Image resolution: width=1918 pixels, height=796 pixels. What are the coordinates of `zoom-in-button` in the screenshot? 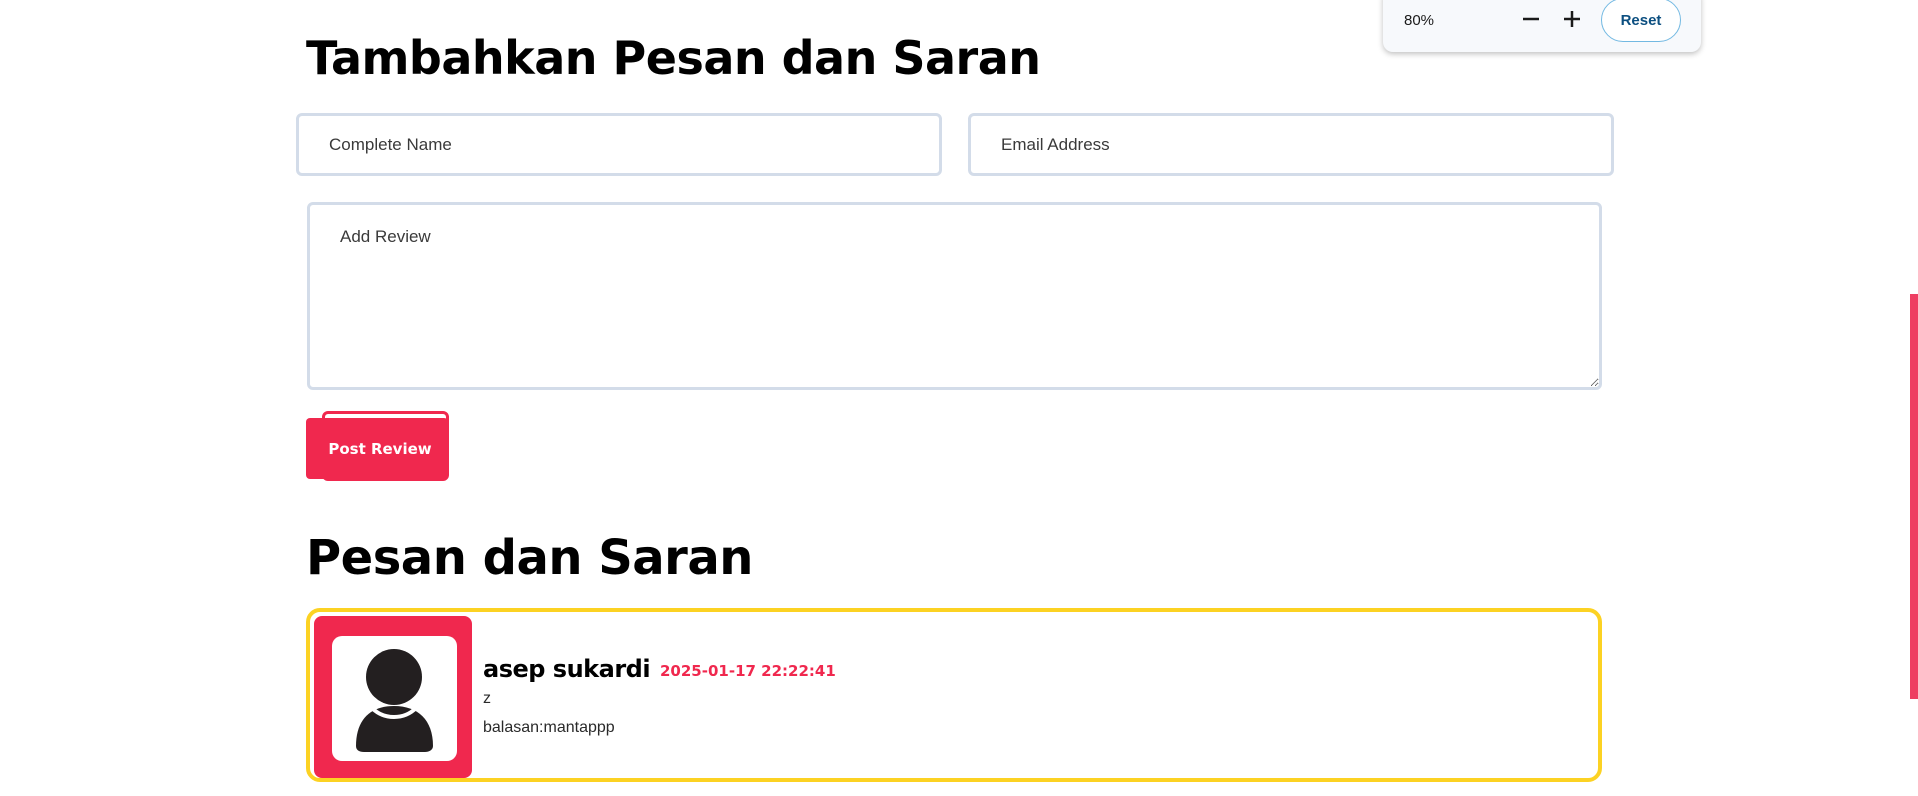 It's located at (1572, 19).